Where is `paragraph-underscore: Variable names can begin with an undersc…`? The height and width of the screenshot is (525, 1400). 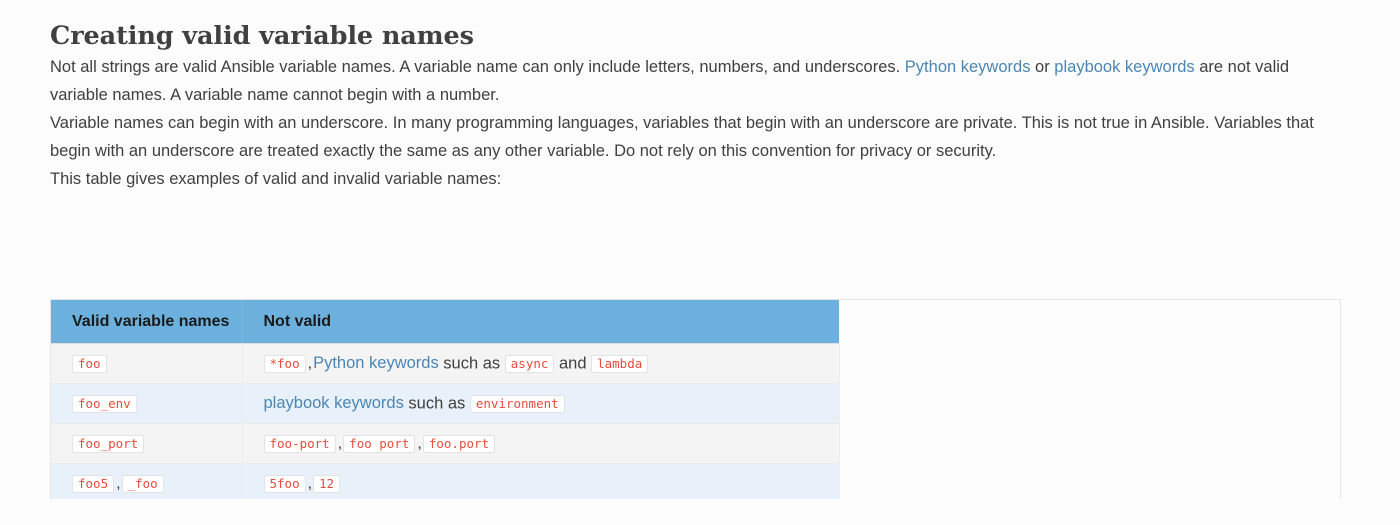 paragraph-underscore: Variable names can begin with an undersc… is located at coordinates (682, 137).